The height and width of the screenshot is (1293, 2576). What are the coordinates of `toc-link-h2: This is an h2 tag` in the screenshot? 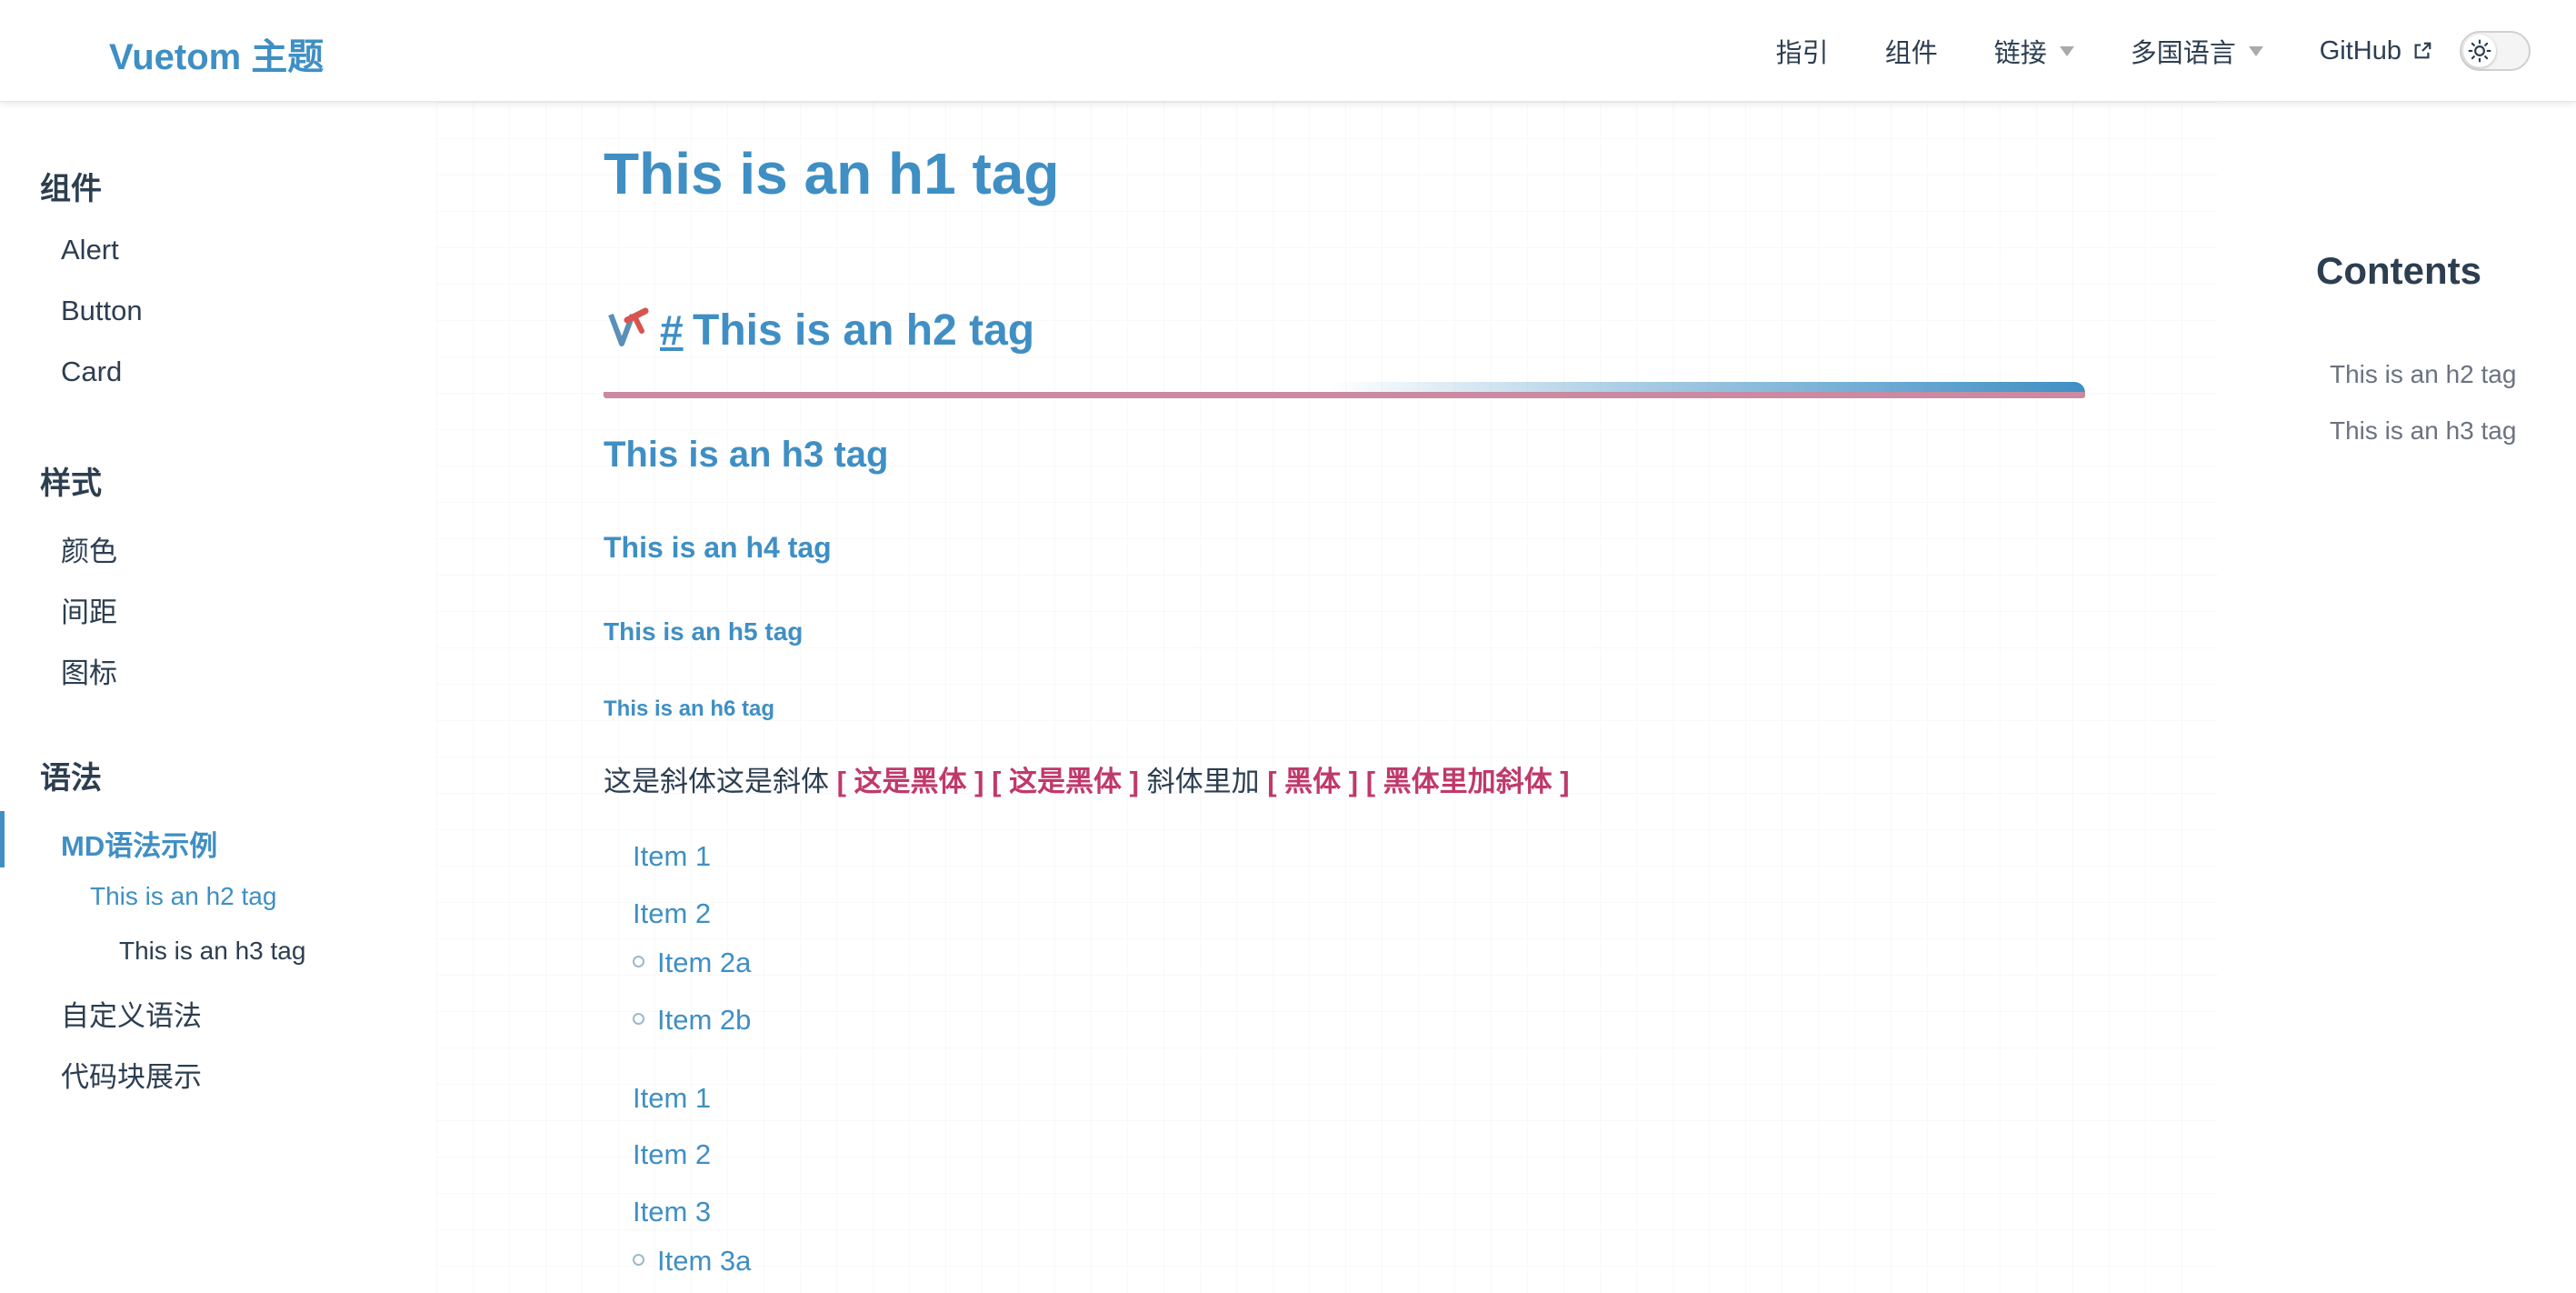 It's located at (2423, 374).